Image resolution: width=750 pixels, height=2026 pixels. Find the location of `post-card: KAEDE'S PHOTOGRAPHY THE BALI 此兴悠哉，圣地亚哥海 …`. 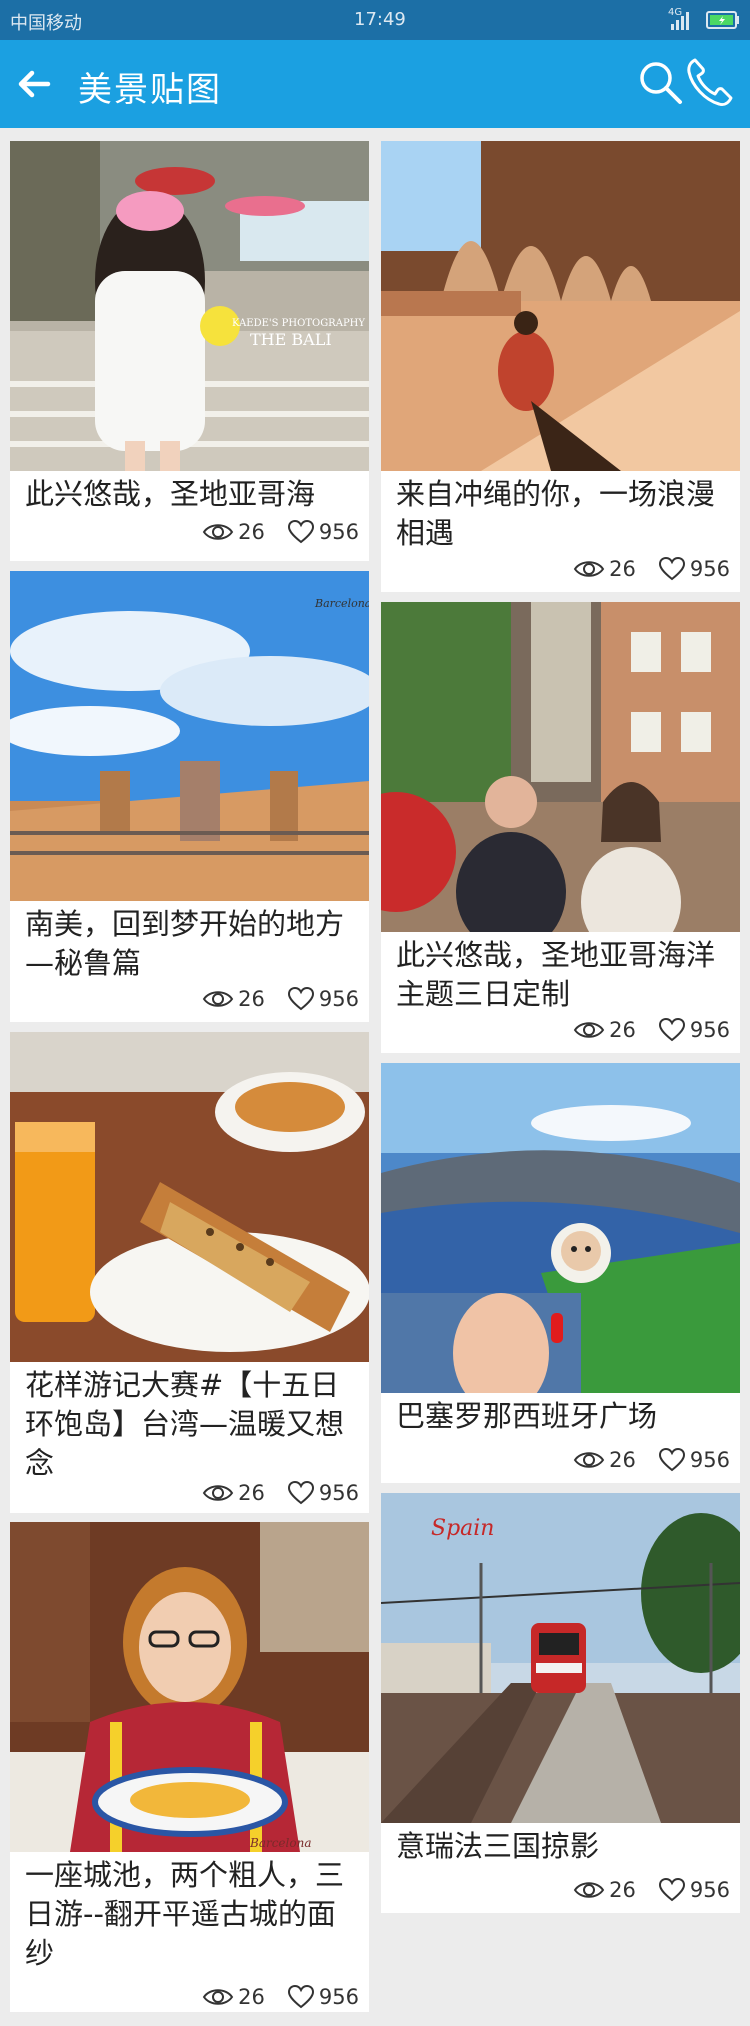

post-card: KAEDE'S PHOTOGRAPHY THE BALI 此兴悠哉，圣地亚哥海 … is located at coordinates (189, 351).